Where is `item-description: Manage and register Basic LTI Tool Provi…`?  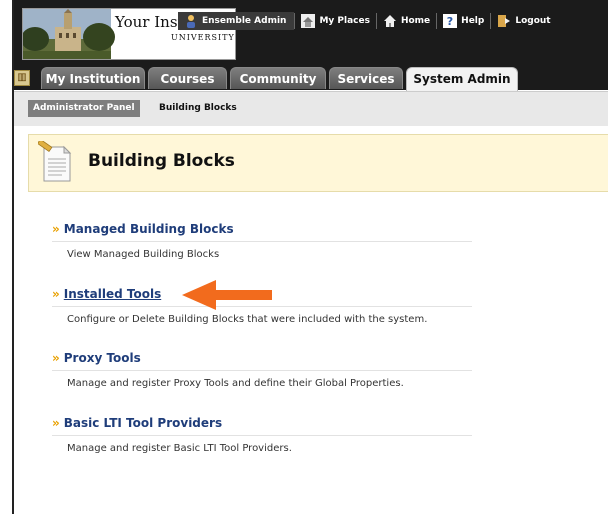
item-description: Manage and register Basic LTI Tool Provi… is located at coordinates (179, 448).